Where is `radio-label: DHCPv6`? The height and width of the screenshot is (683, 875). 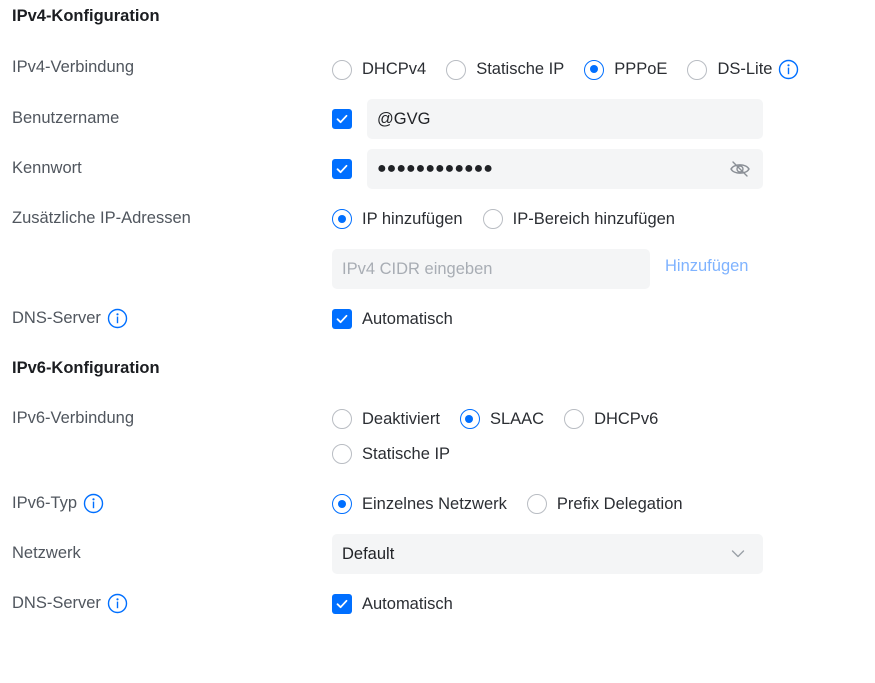
radio-label: DHCPv6 is located at coordinates (626, 418).